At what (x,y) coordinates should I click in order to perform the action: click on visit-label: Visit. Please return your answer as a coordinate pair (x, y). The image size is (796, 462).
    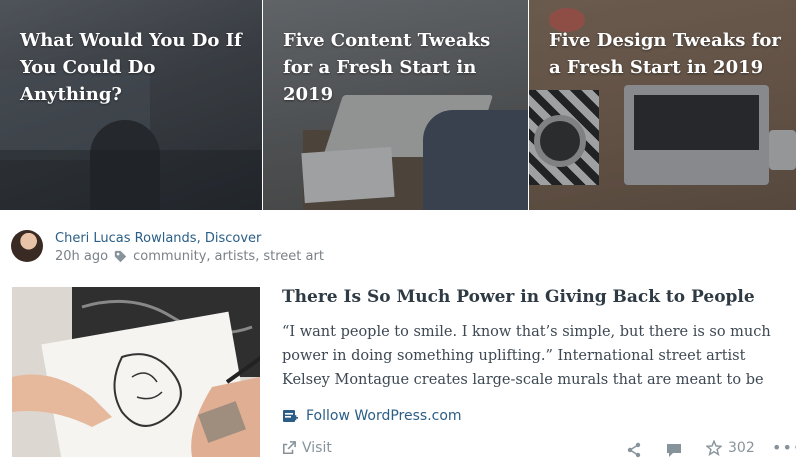
    Looking at the image, I should click on (317, 448).